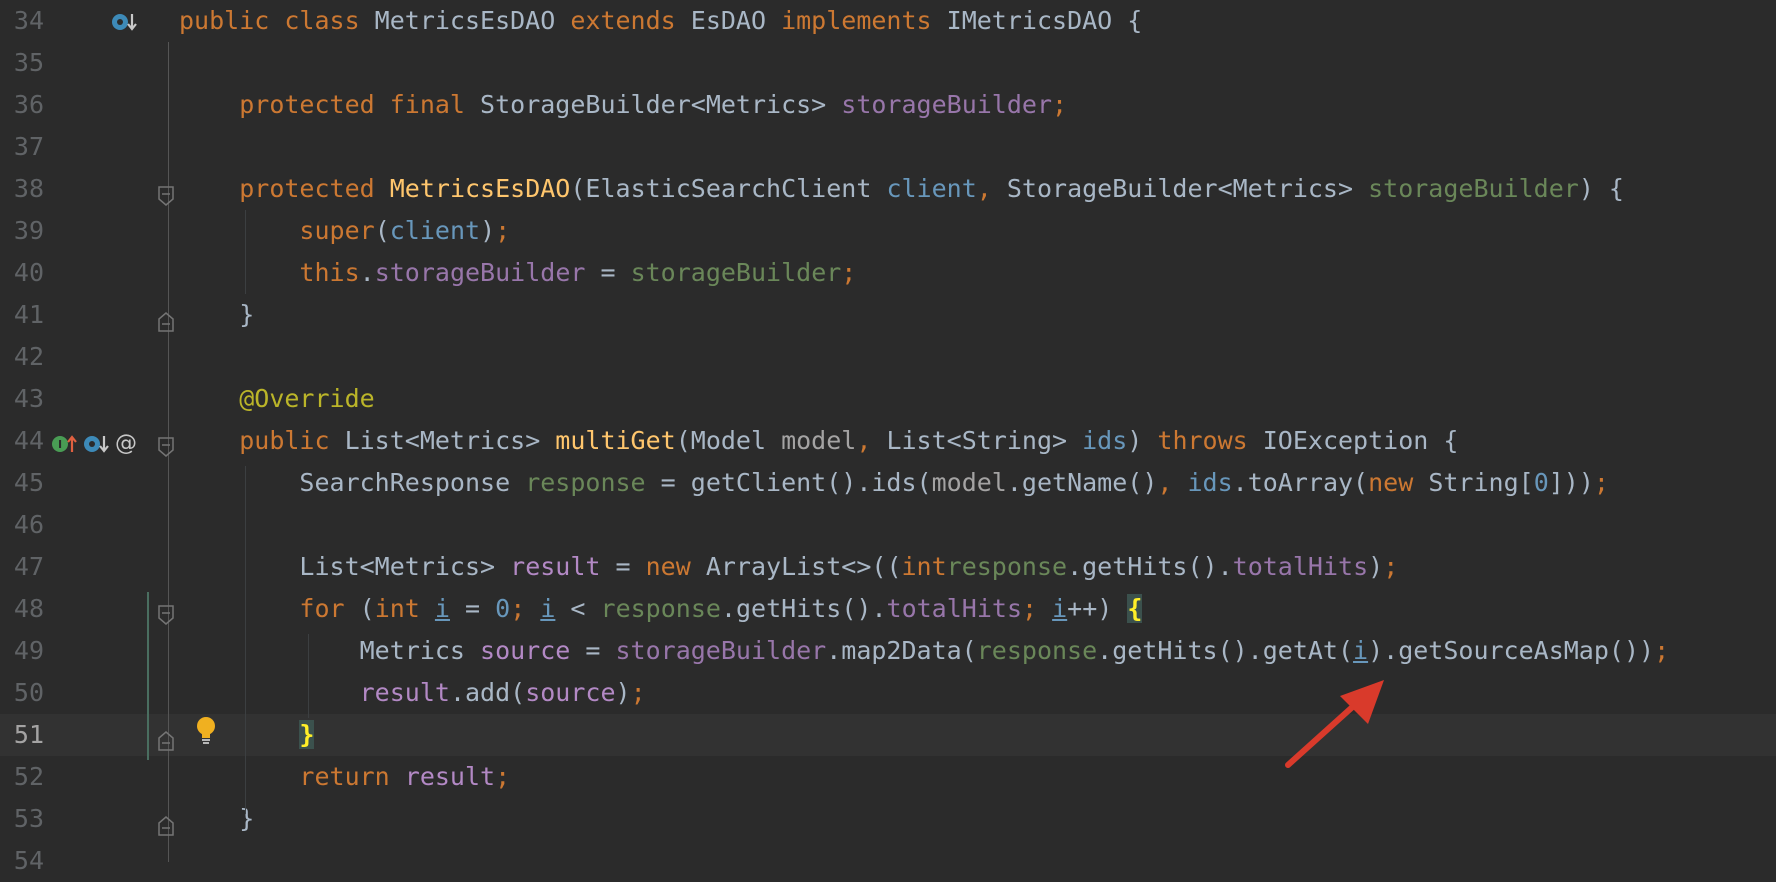 The width and height of the screenshot is (1776, 882). I want to click on code-text: result.add(source);, so click(412, 693).